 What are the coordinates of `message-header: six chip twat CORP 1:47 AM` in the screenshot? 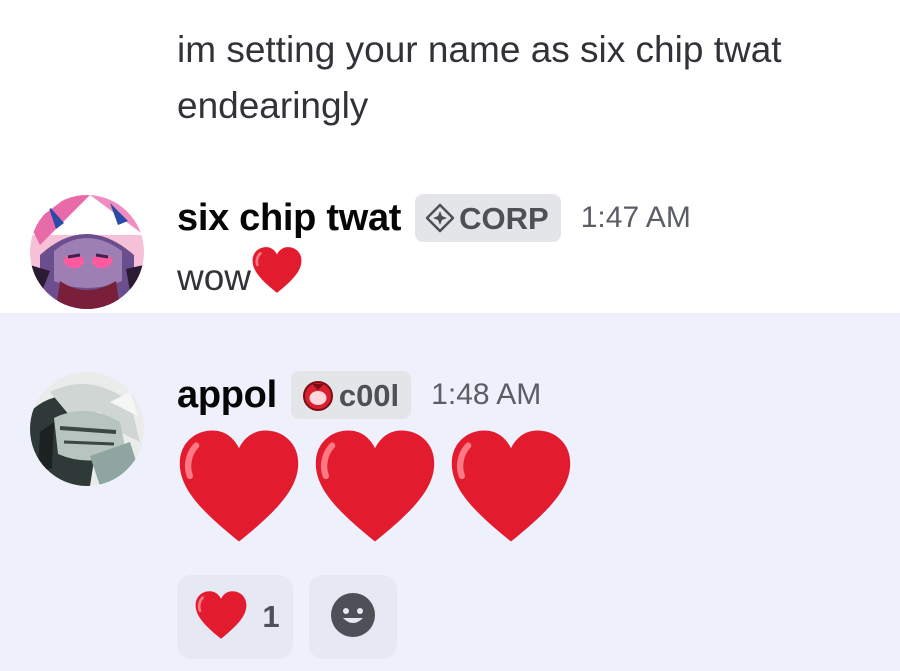 It's located at (434, 218).